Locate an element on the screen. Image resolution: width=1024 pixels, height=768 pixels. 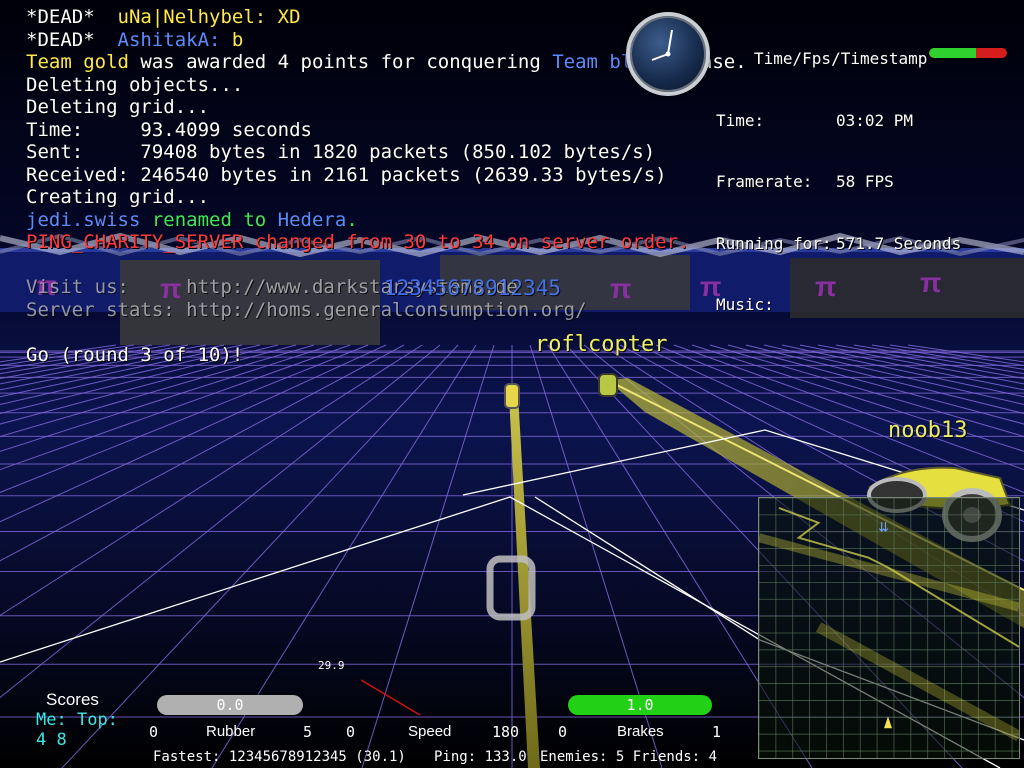
console-text: Hedera is located at coordinates (312, 219).